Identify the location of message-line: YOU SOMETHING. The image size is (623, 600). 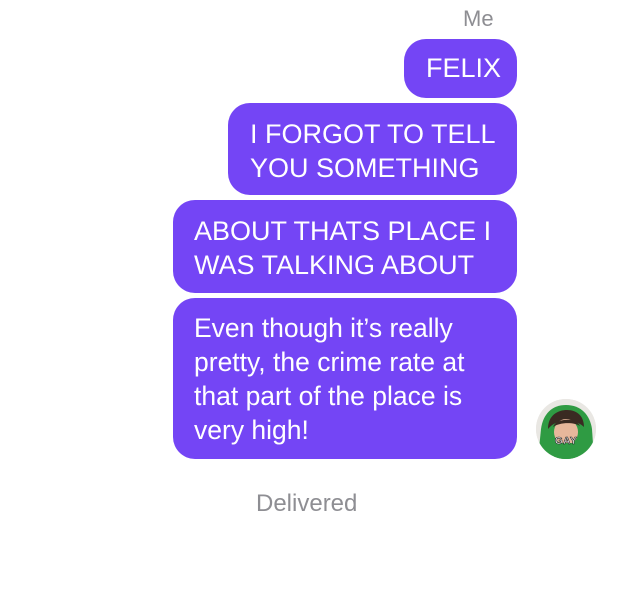
(365, 168).